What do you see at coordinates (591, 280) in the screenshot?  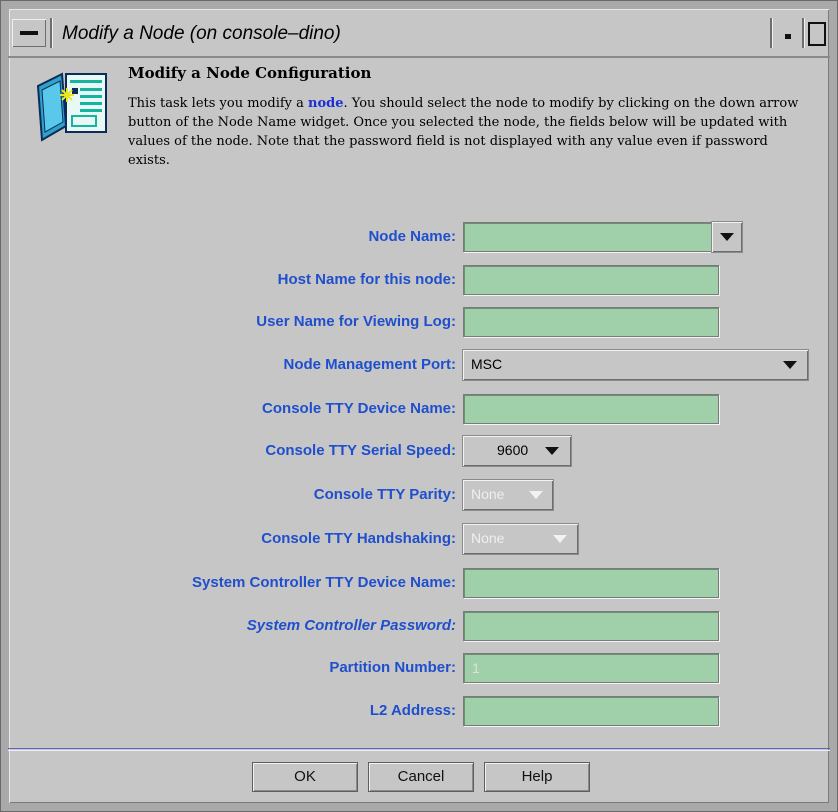 I see `host-name-input` at bounding box center [591, 280].